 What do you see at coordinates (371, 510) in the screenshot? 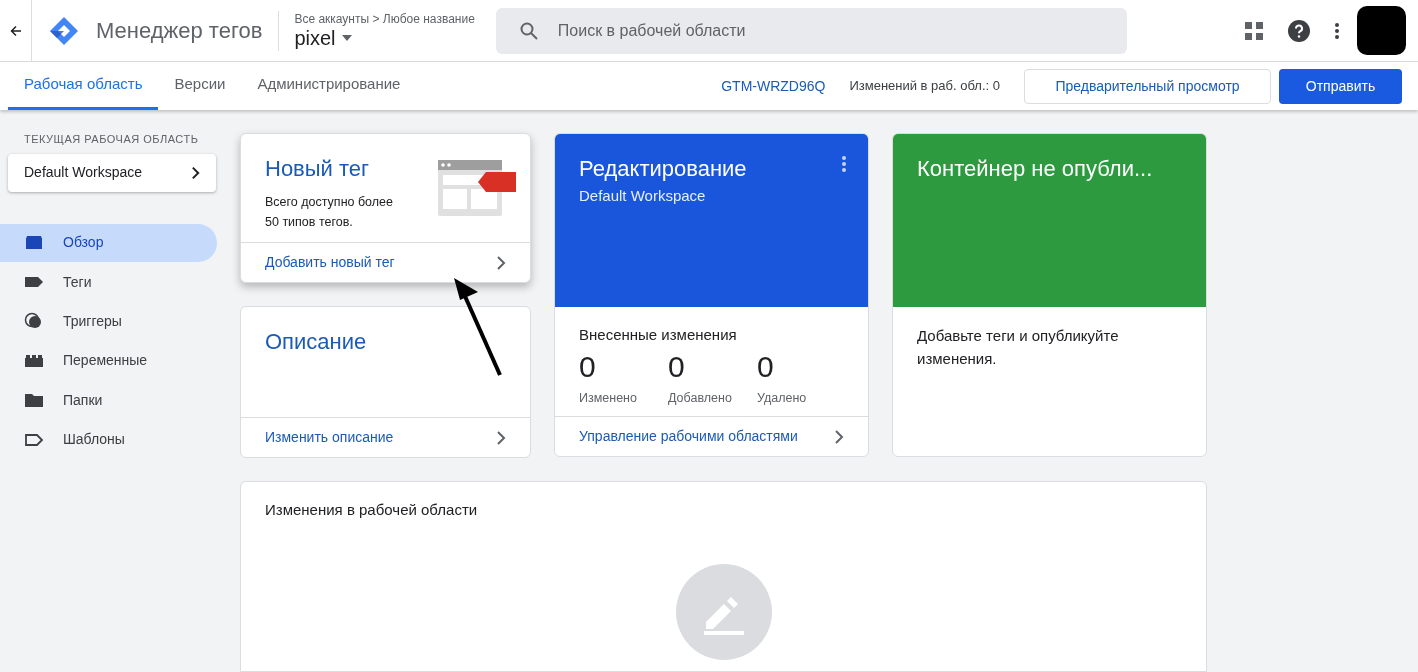
I see `card-title: Изменения в рабочей области` at bounding box center [371, 510].